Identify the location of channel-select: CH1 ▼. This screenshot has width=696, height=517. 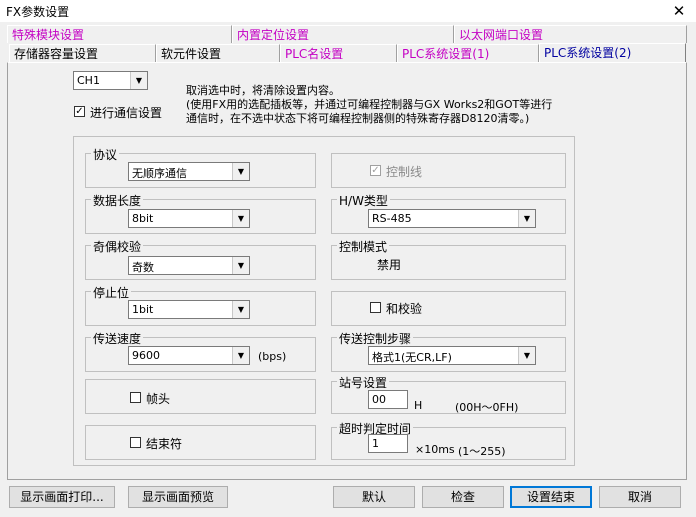
(110, 80).